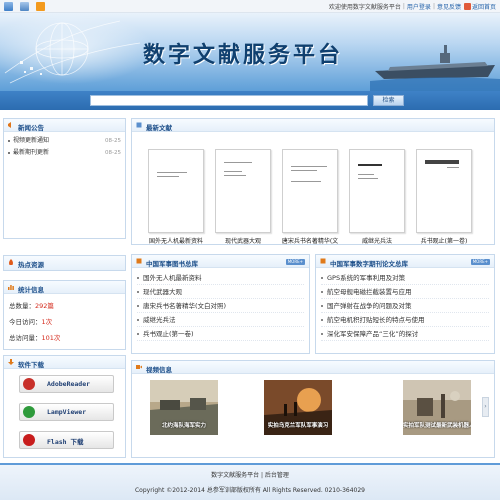  Describe the element at coordinates (159, 128) in the screenshot. I see `latest-title: 最新文献` at that location.